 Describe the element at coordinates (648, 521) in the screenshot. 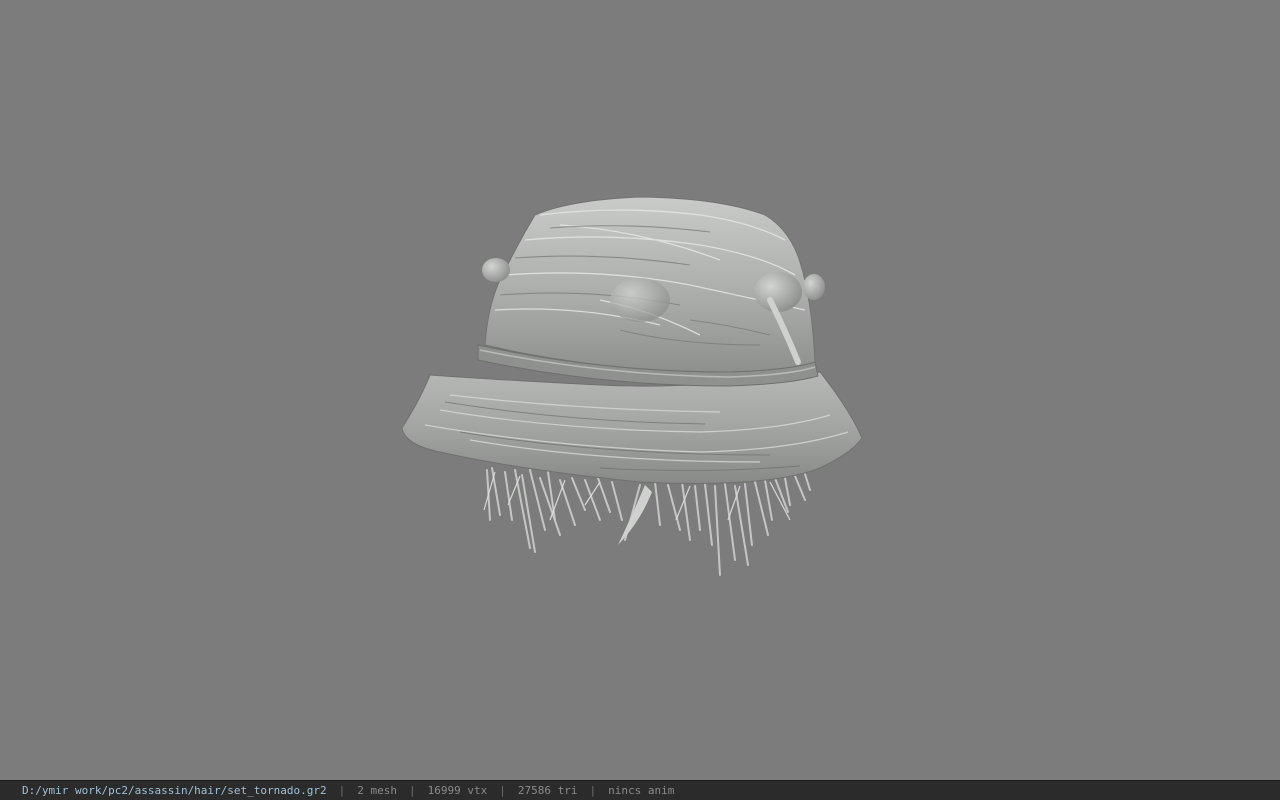

I see `hair-strands` at that location.